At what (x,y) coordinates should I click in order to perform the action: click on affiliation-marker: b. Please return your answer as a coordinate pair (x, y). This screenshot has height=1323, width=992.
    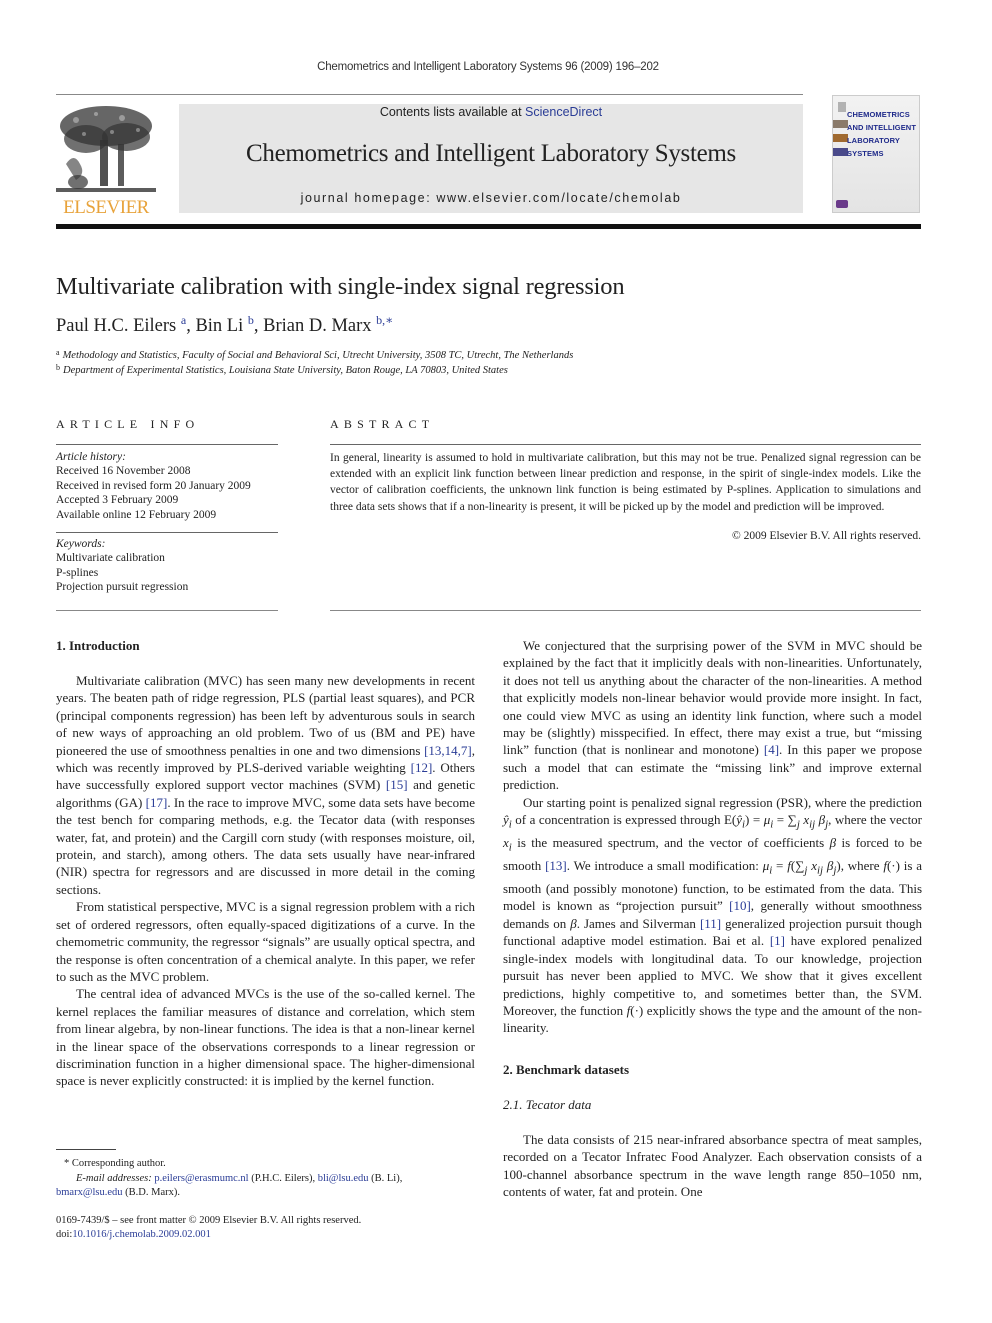
    Looking at the image, I should click on (251, 320).